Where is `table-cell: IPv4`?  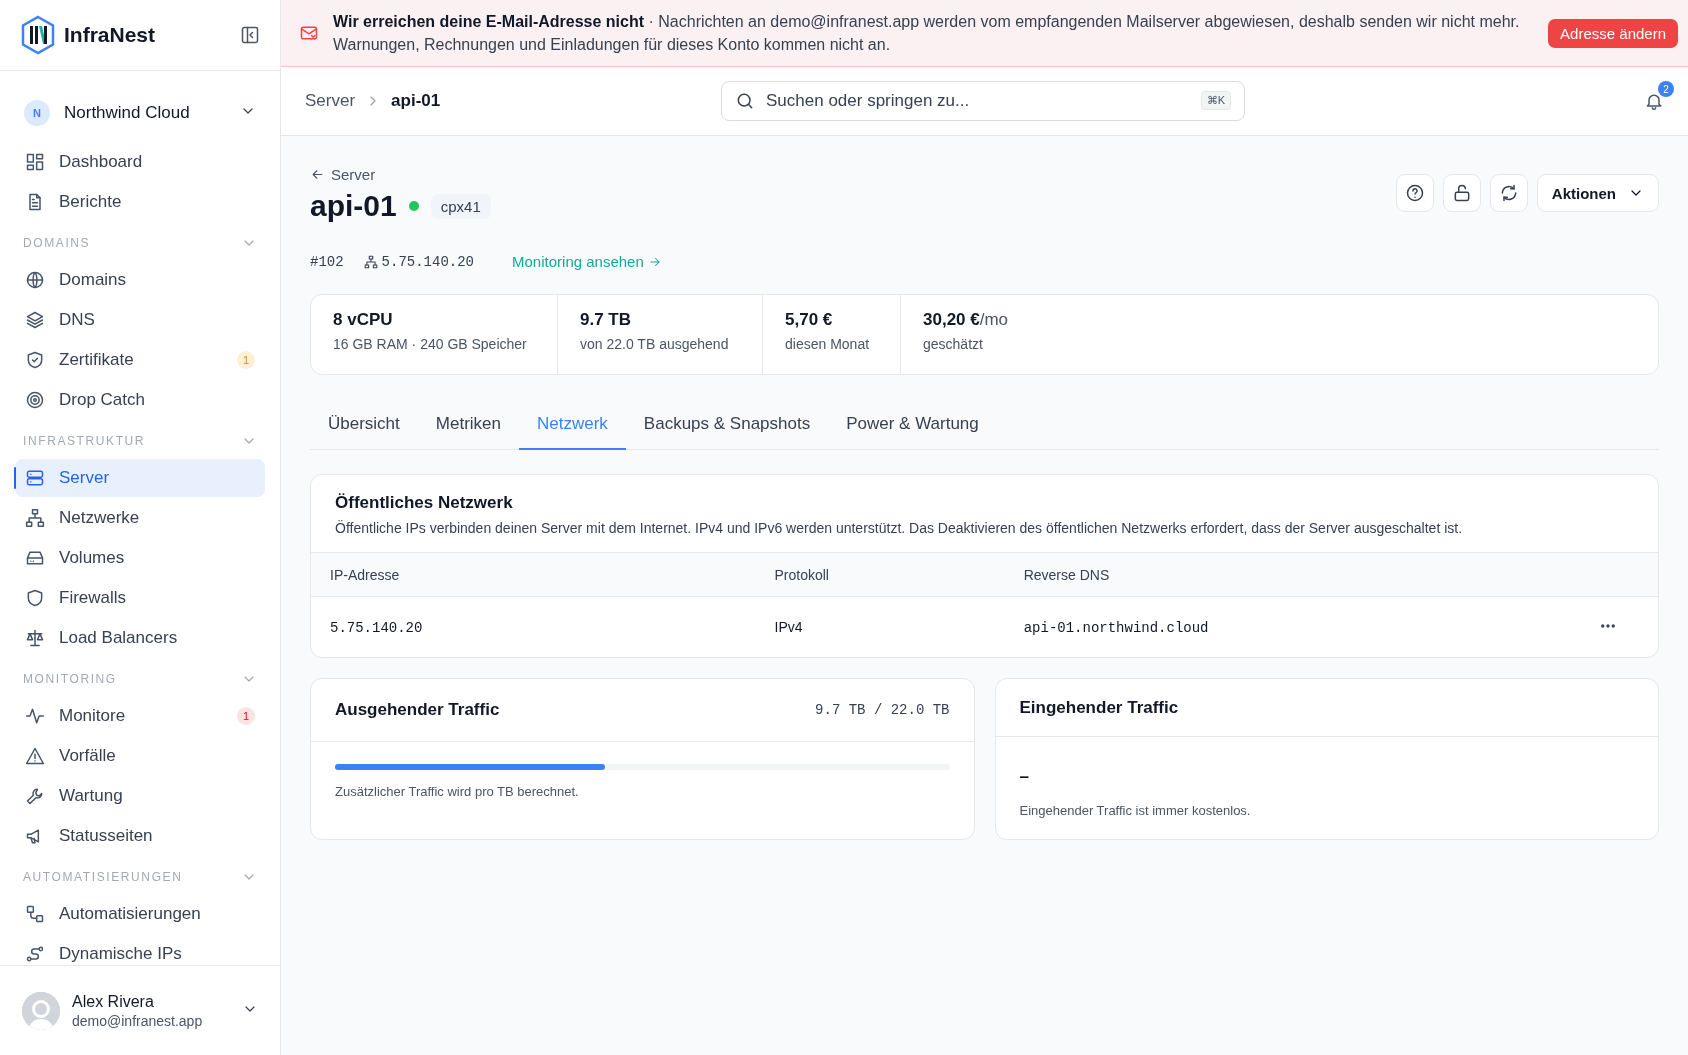
table-cell: IPv4 is located at coordinates (788, 627).